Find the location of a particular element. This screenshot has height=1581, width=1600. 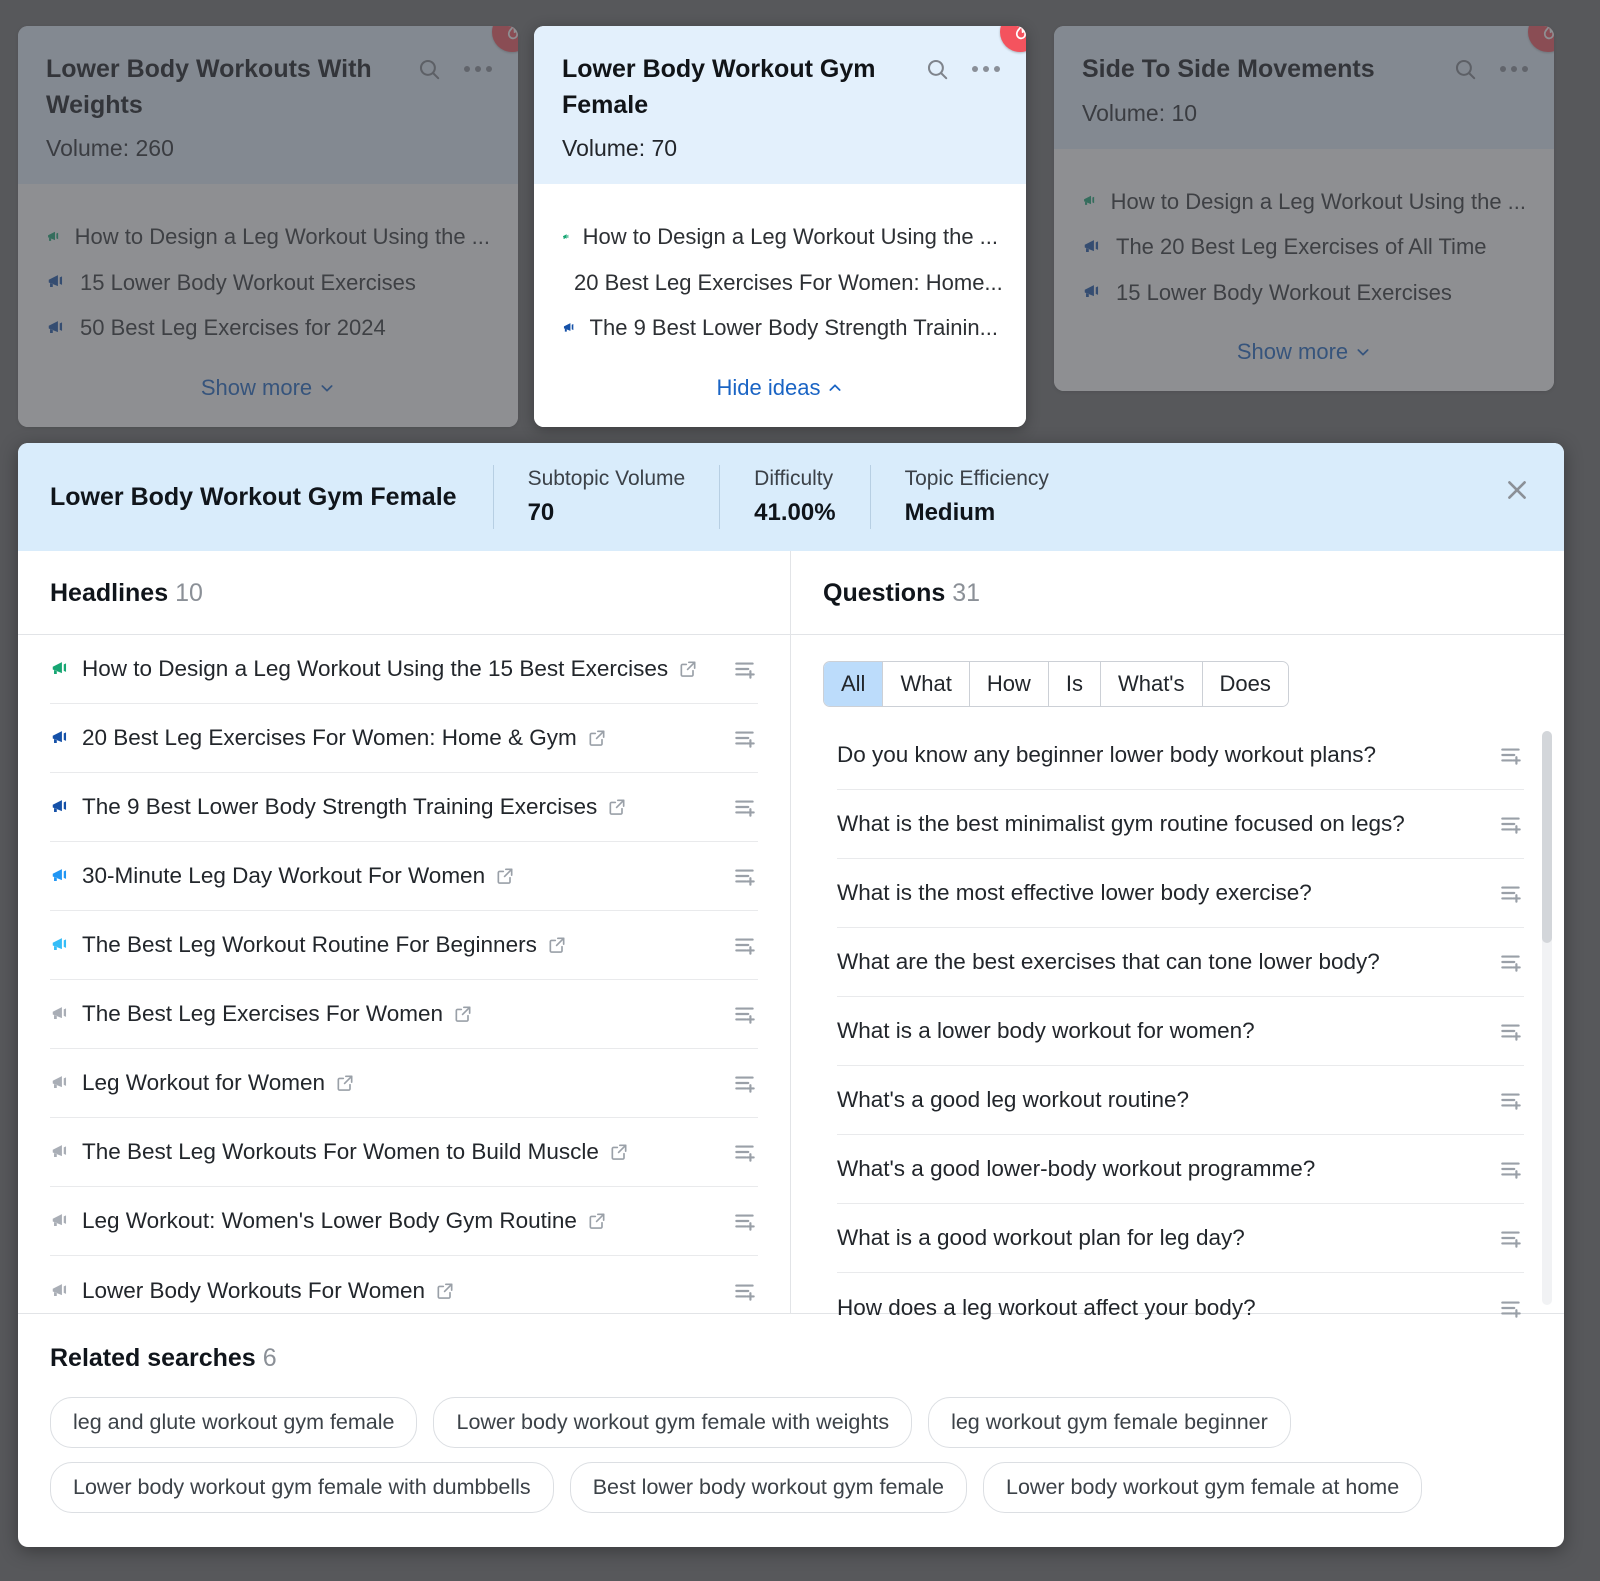

question-filter-whats: What's is located at coordinates (1151, 684).